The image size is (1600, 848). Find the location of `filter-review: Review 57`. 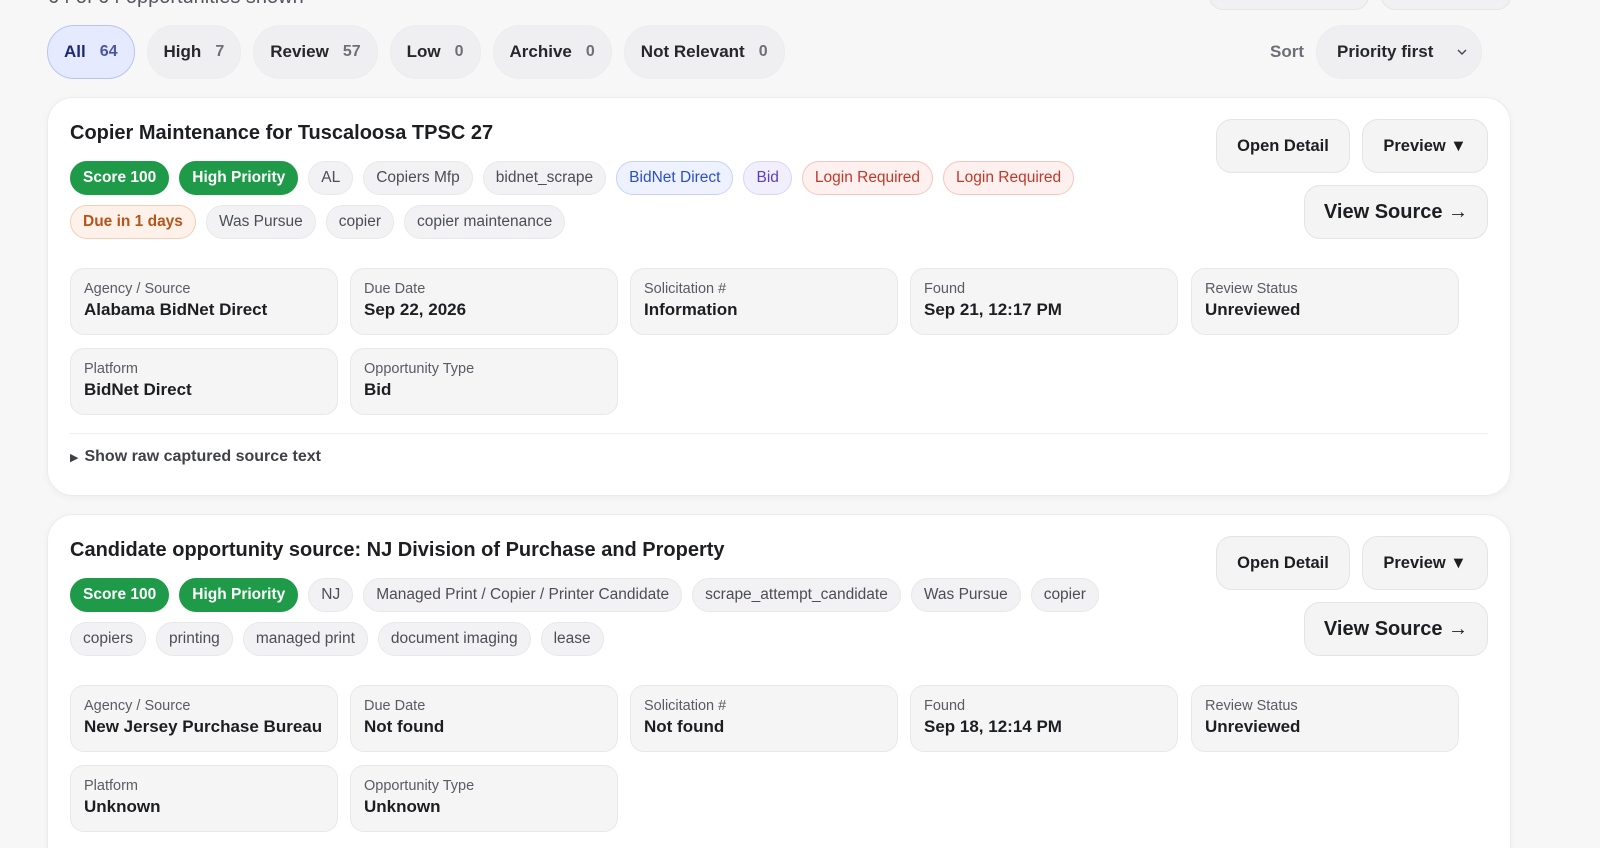

filter-review: Review 57 is located at coordinates (315, 52).